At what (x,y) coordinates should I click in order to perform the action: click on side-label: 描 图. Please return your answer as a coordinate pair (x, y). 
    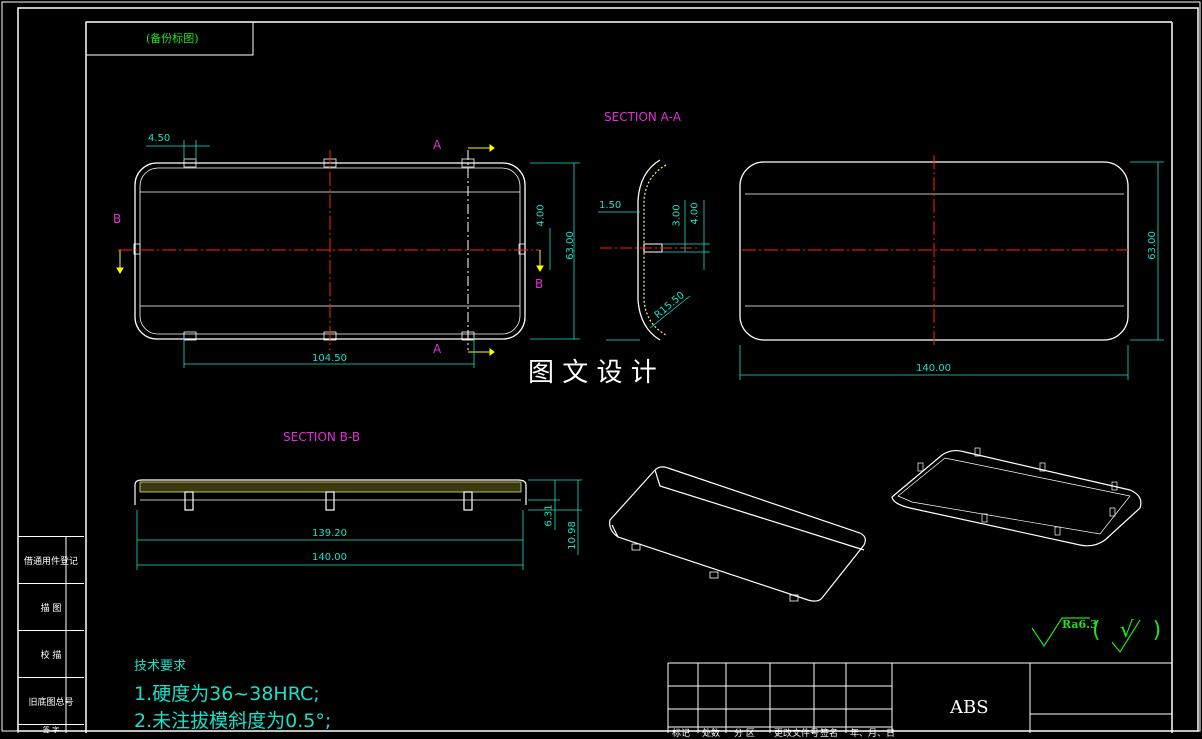
    Looking at the image, I should click on (51, 606).